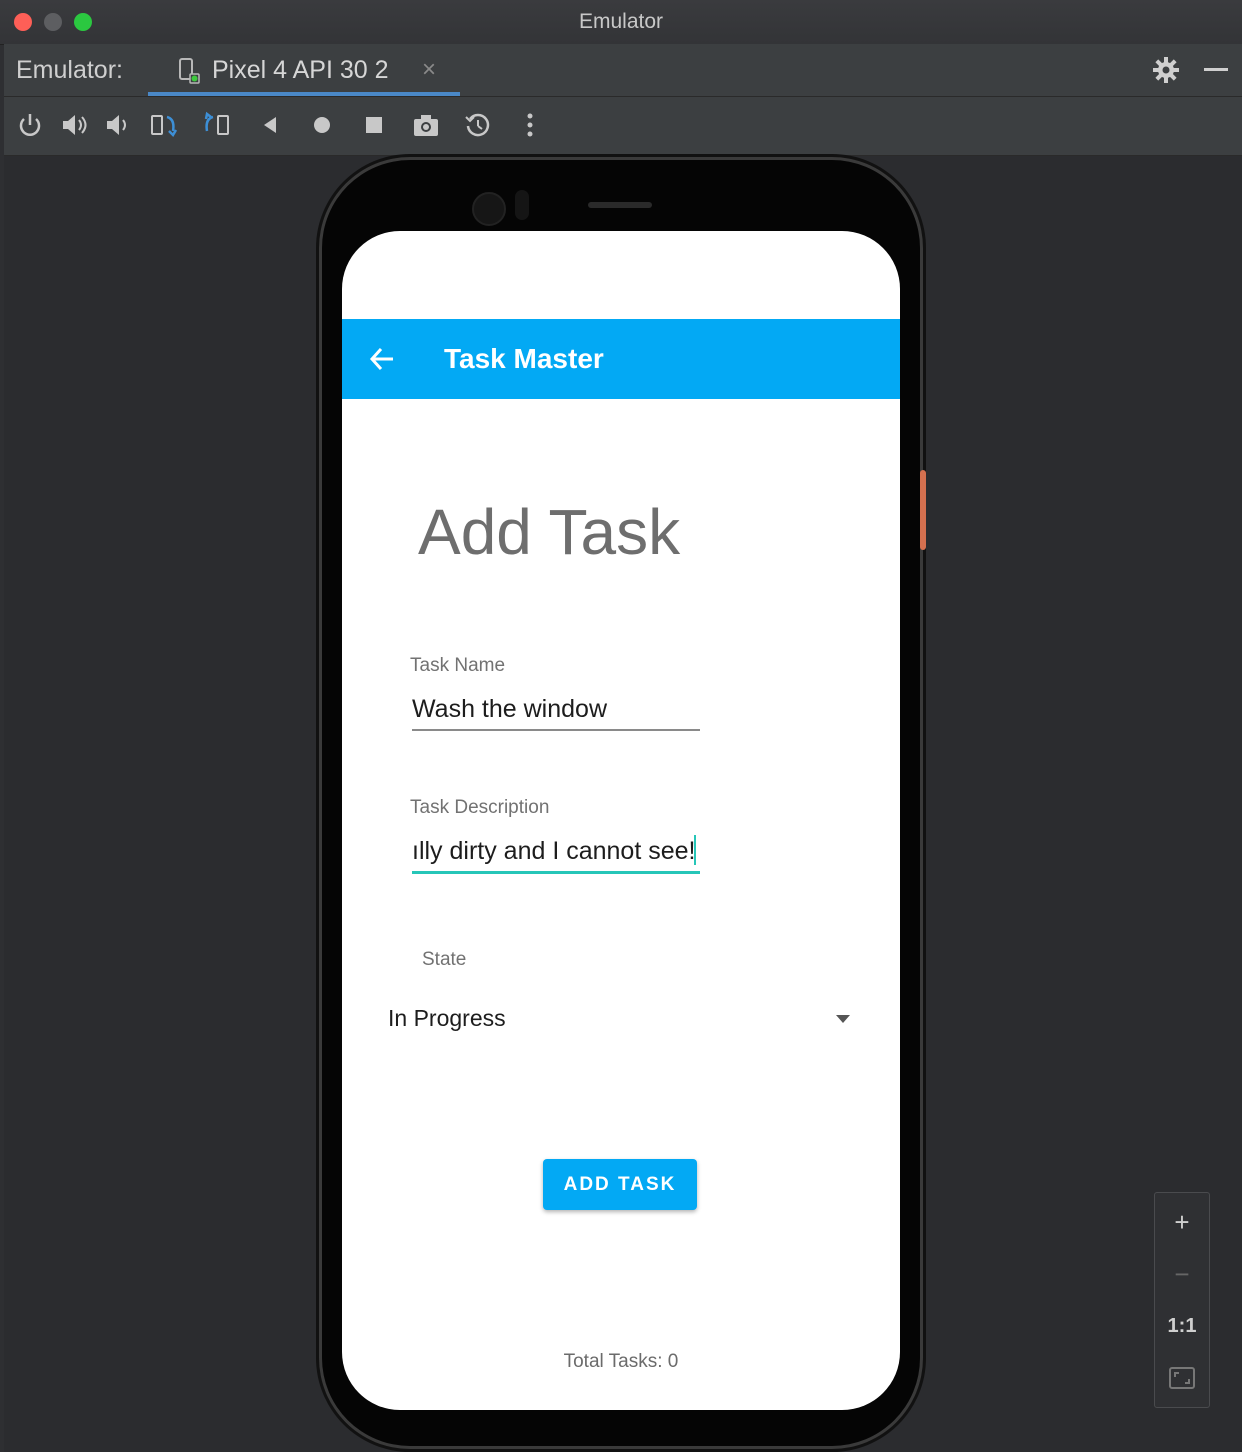 The height and width of the screenshot is (1452, 1242). I want to click on zoom-panel: + − 1:1, so click(1182, 1300).